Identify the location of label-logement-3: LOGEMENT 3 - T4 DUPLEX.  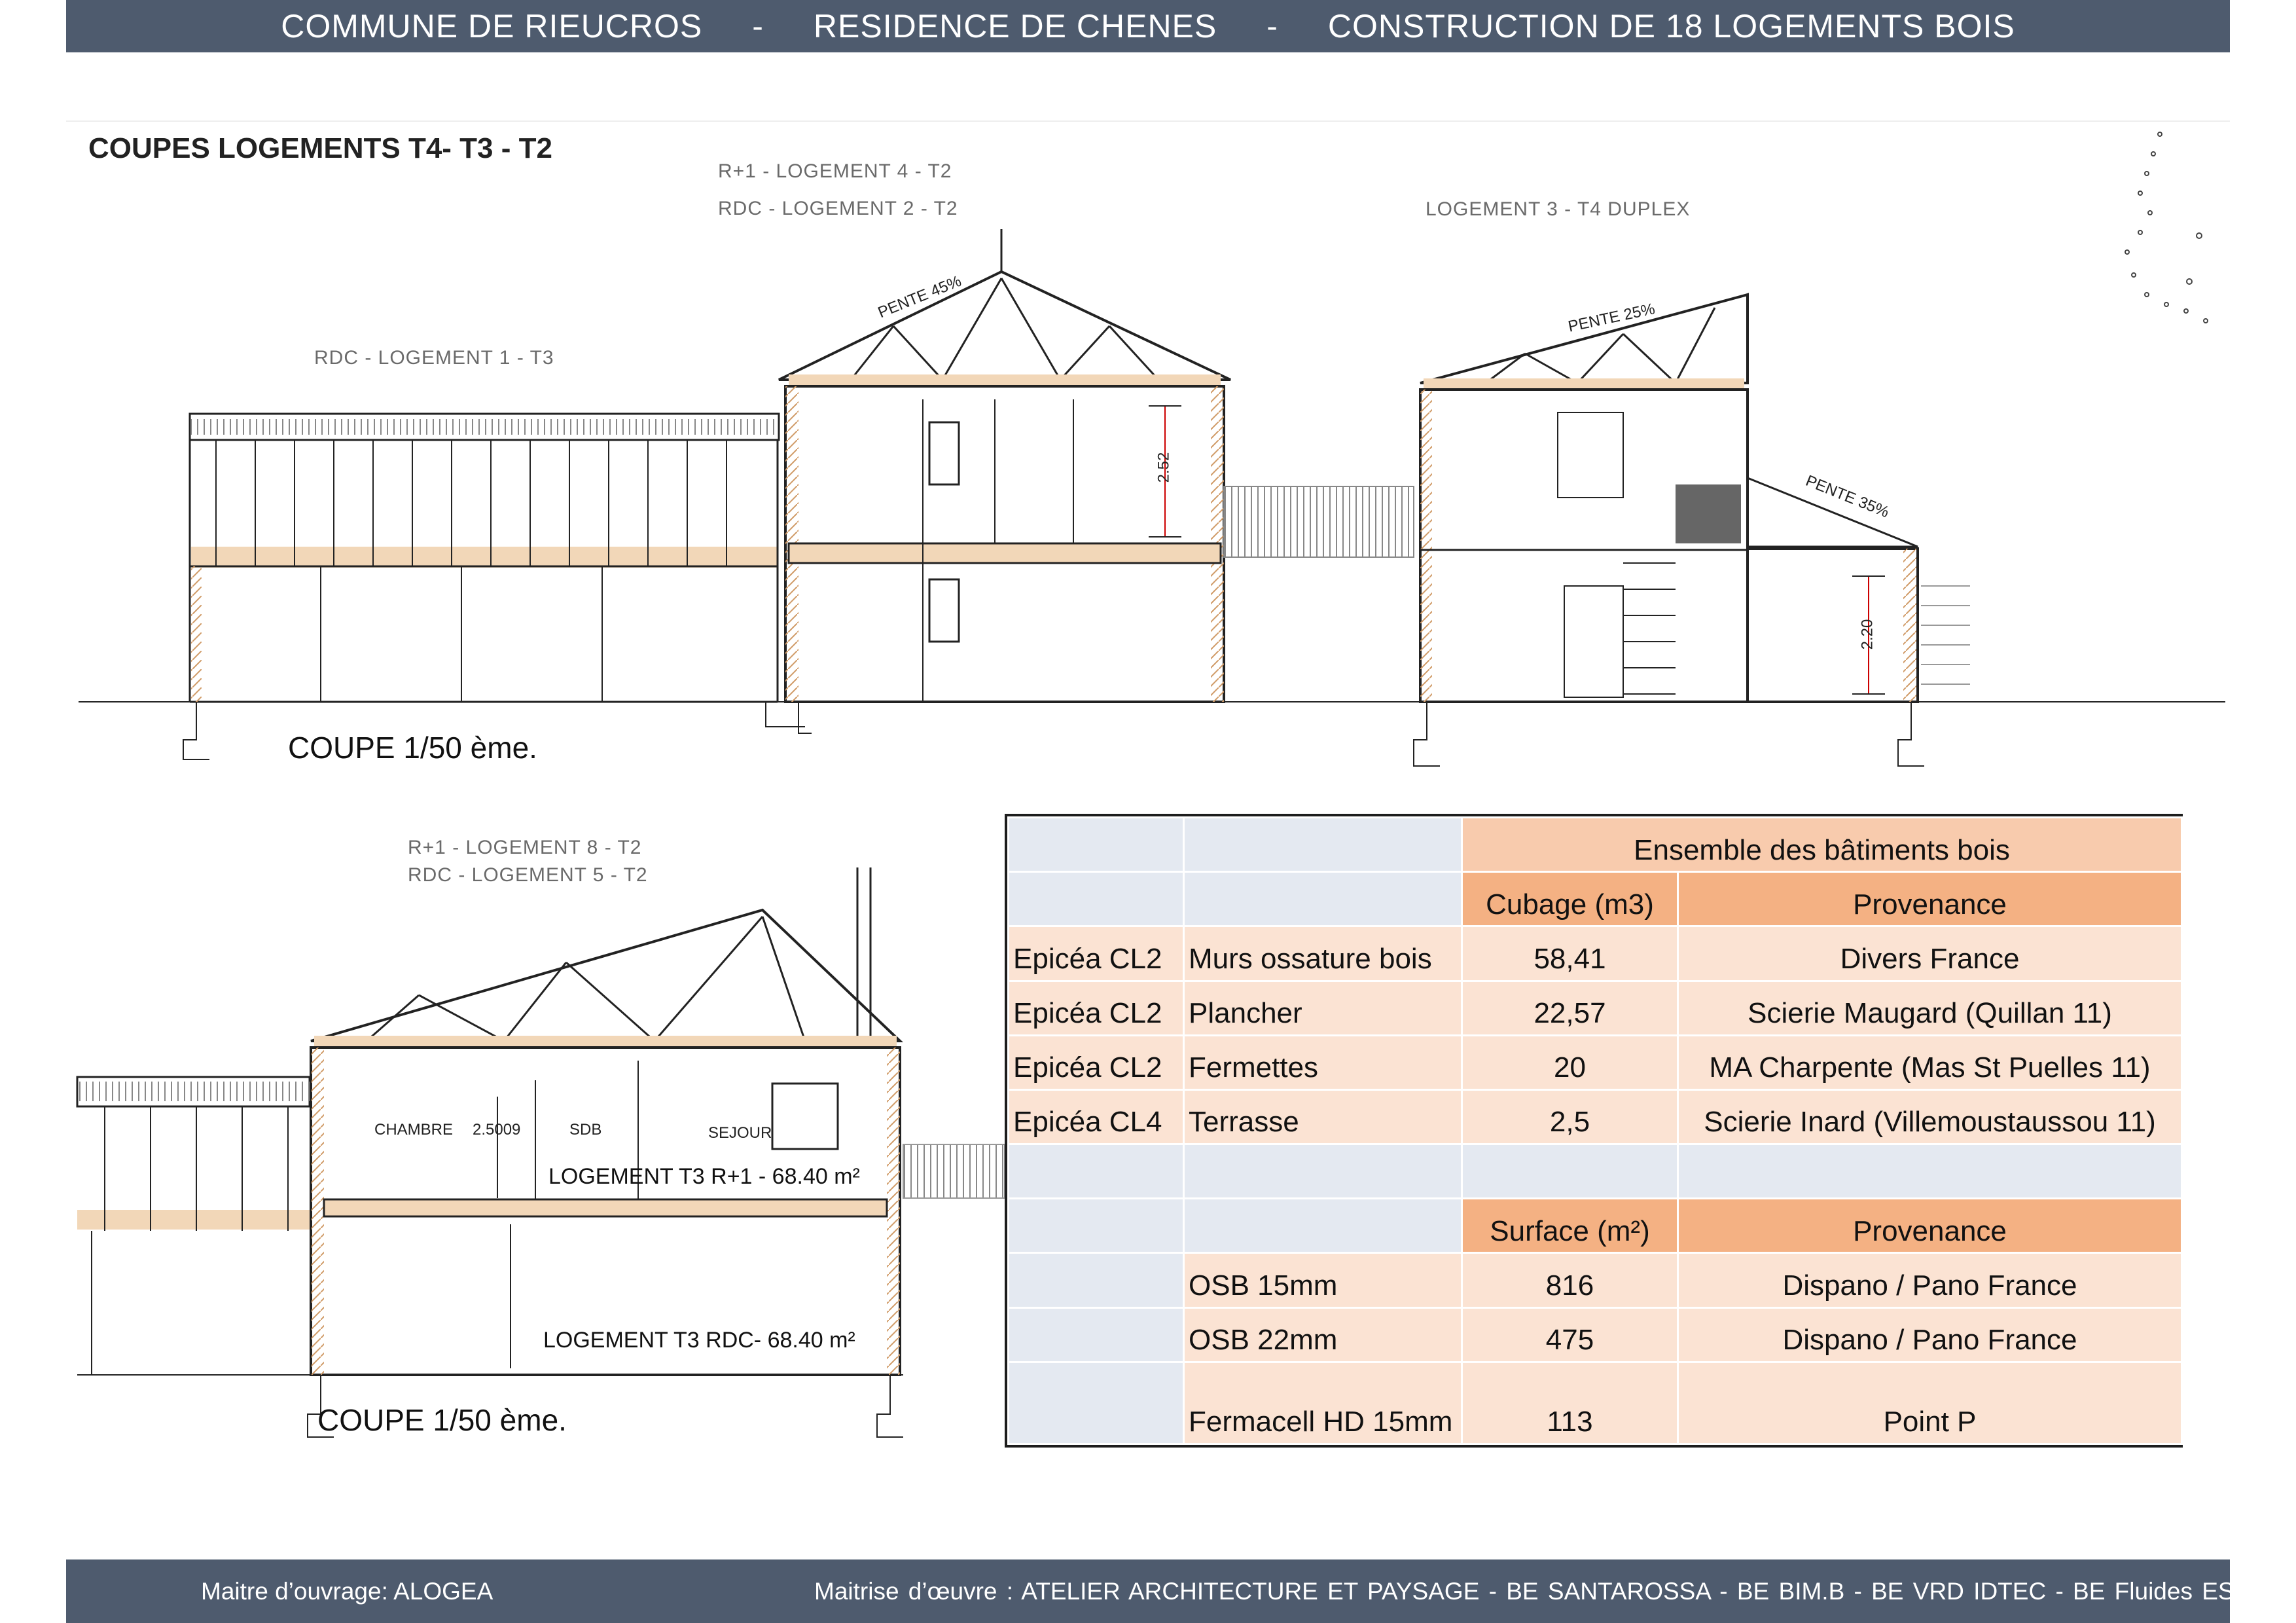
(1559, 209).